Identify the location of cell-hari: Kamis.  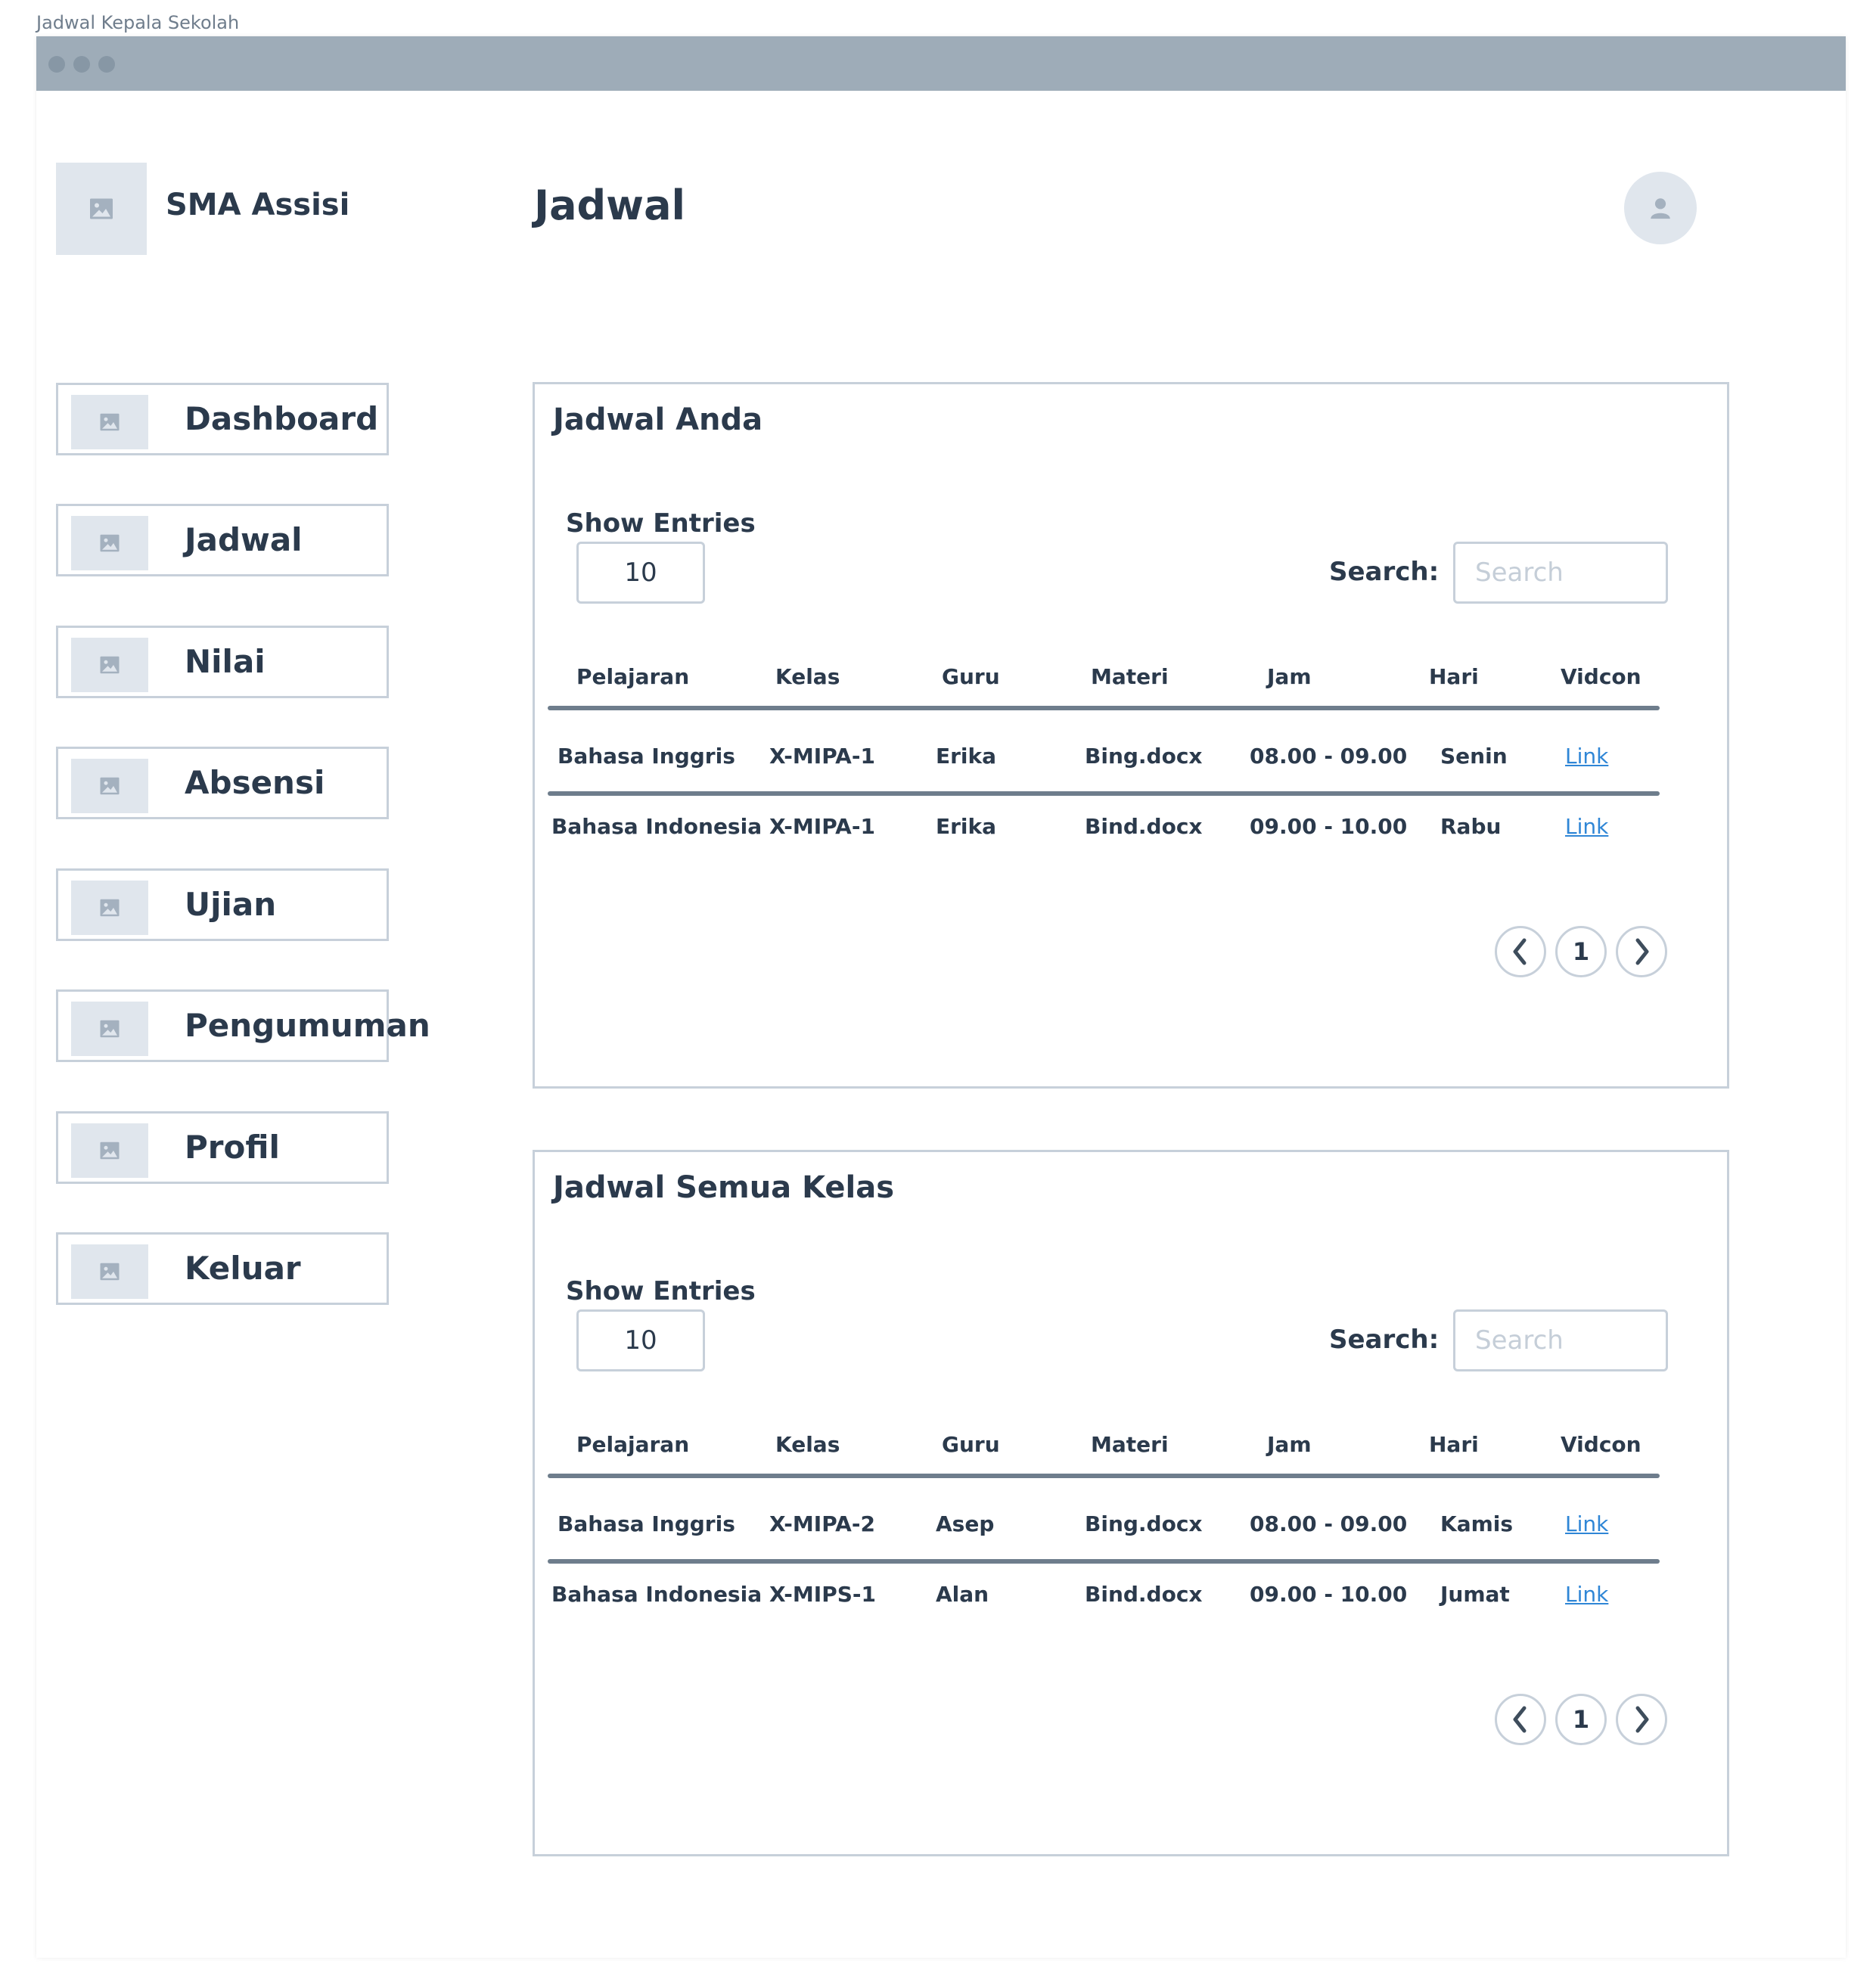
(1477, 1524).